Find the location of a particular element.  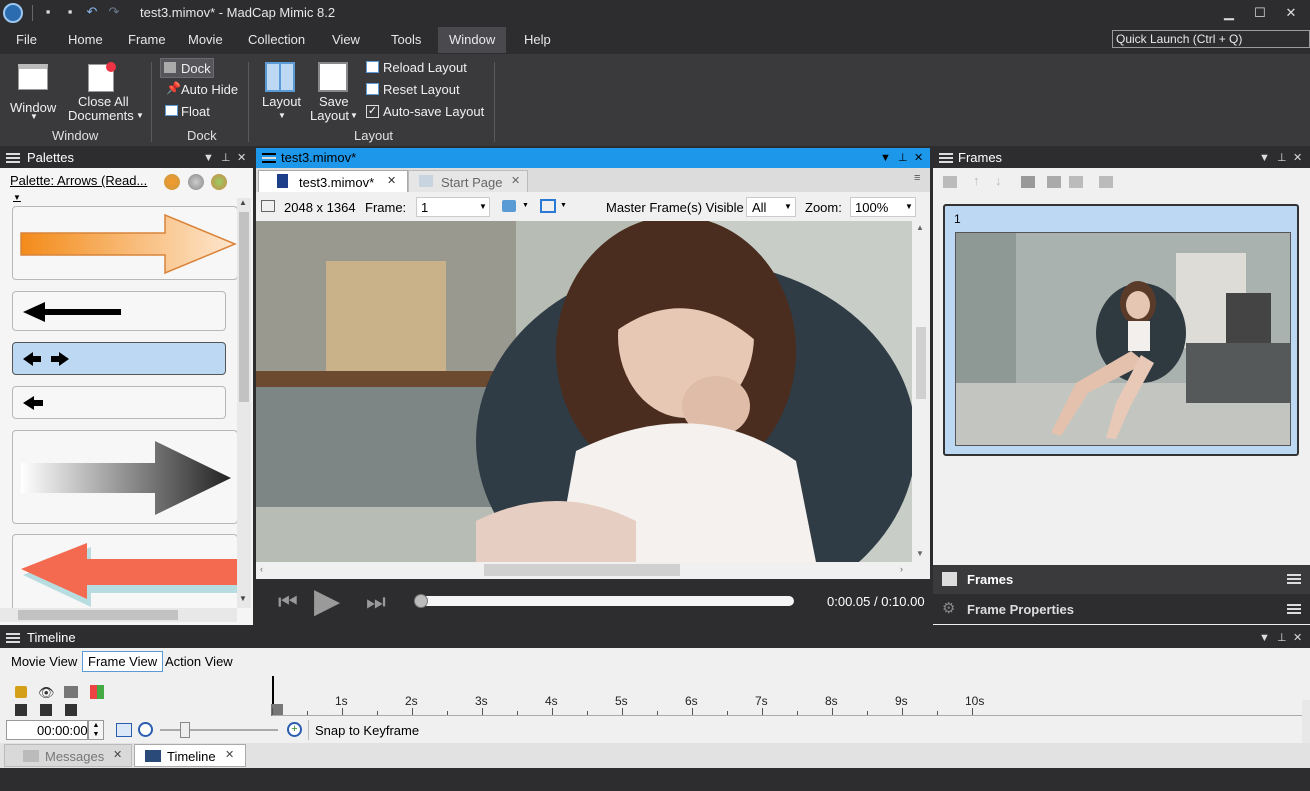

palette-selector: Palette: Arrows (Read... ▼ is located at coordinates (85, 187).